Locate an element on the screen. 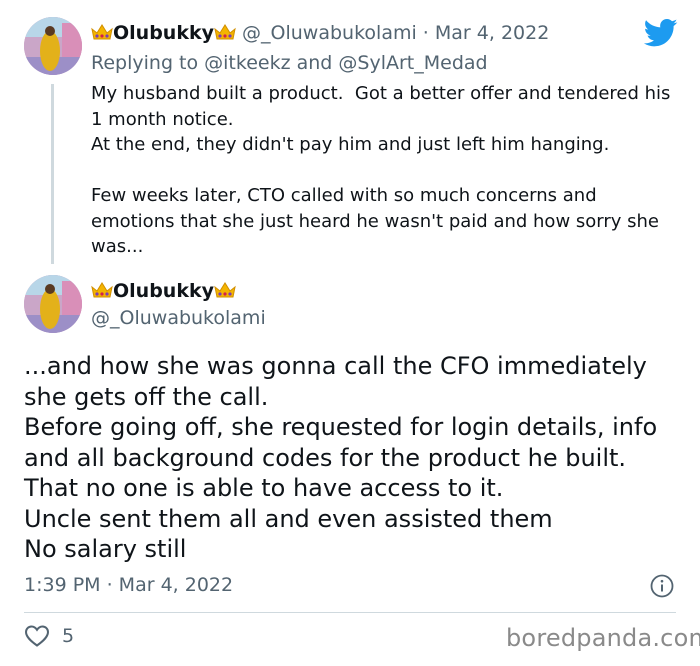 The image size is (700, 666). twitter-bird-icon is located at coordinates (661, 32).